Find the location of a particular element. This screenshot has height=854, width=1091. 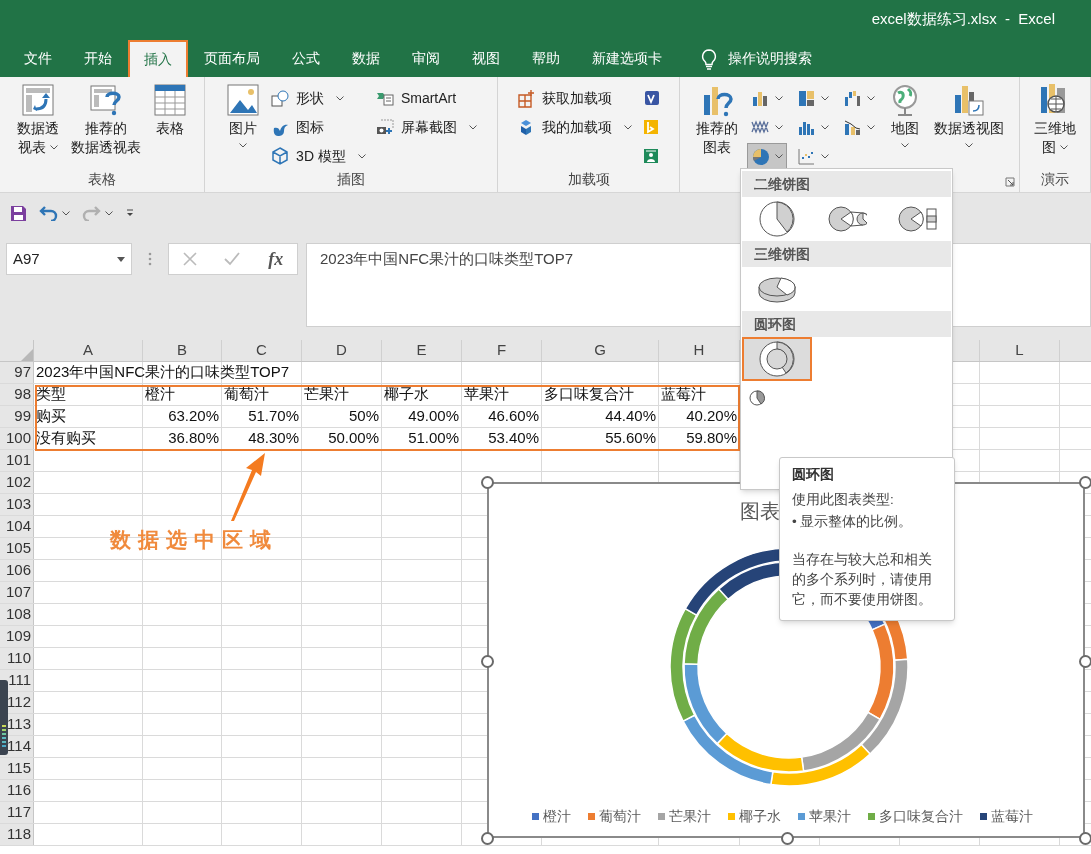

table-cell-text: 46.60% is located at coordinates (513, 416).